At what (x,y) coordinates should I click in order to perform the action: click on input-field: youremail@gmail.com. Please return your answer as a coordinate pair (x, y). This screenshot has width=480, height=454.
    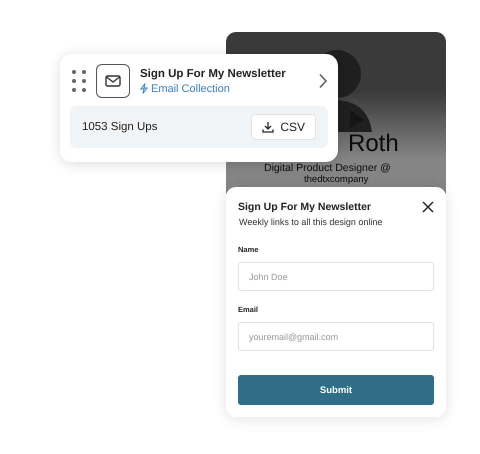
    Looking at the image, I should click on (336, 336).